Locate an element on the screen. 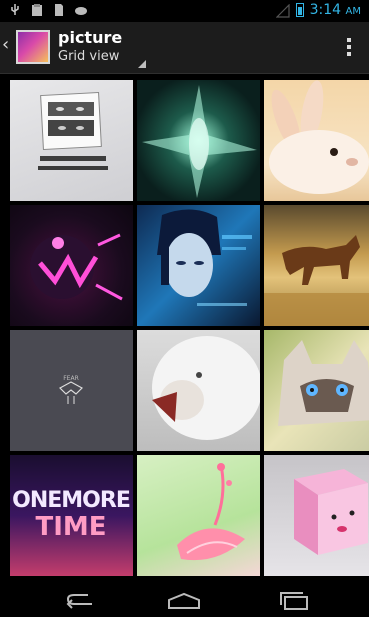 Image resolution: width=369 pixels, height=617 pixels. usb-icon is located at coordinates (15, 10).